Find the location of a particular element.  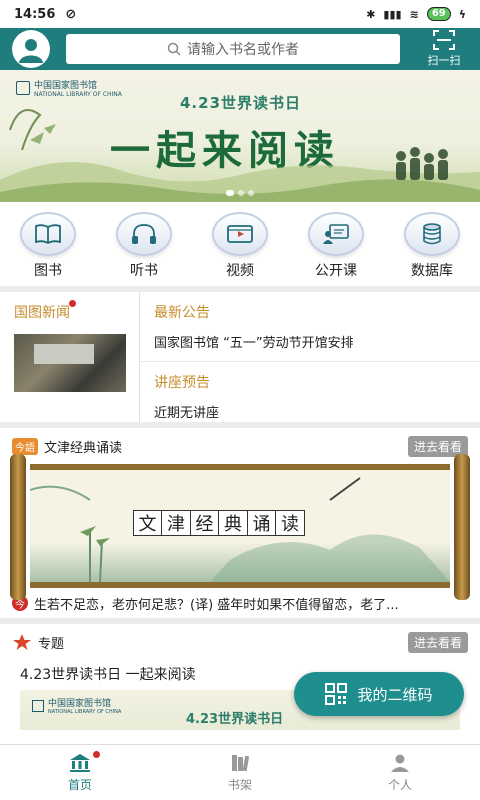

book-icon is located at coordinates (48, 234).